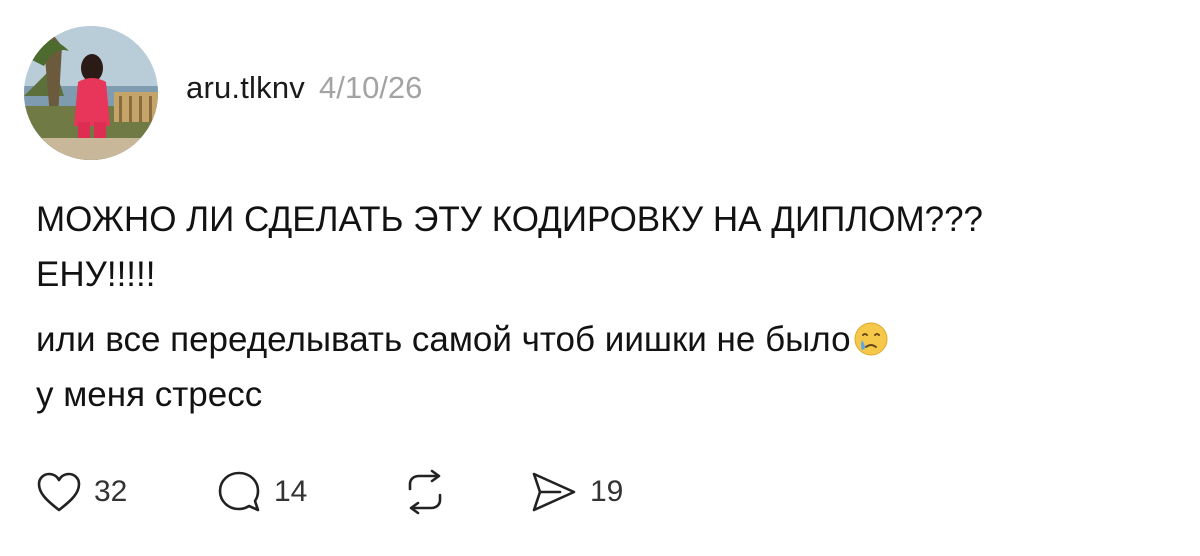  What do you see at coordinates (425, 492) in the screenshot?
I see `repost-icon` at bounding box center [425, 492].